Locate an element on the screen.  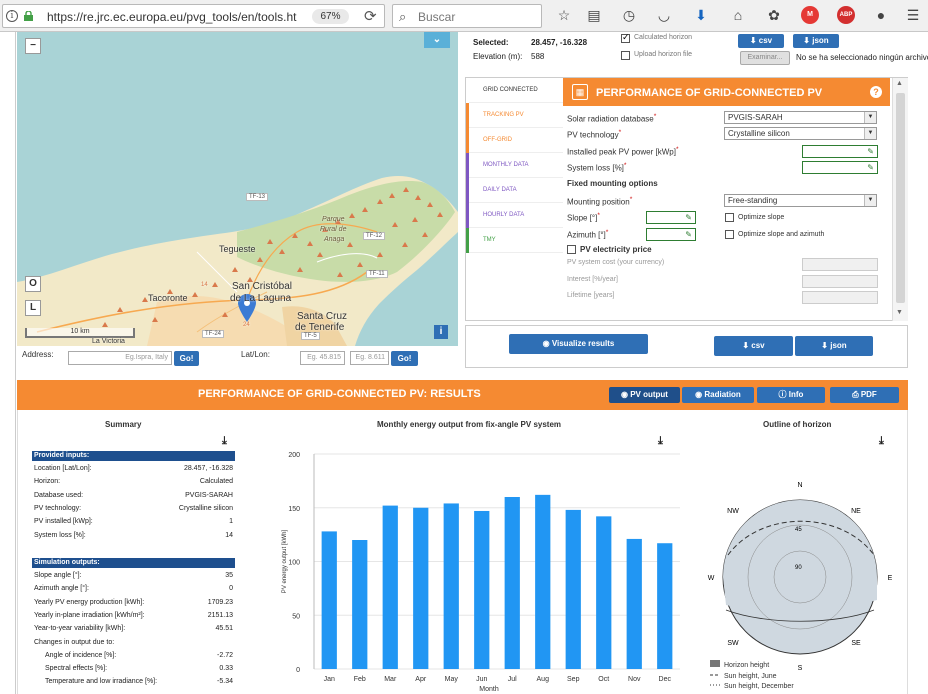
search-bar: ⌕ Buscar is located at coordinates (467, 16).